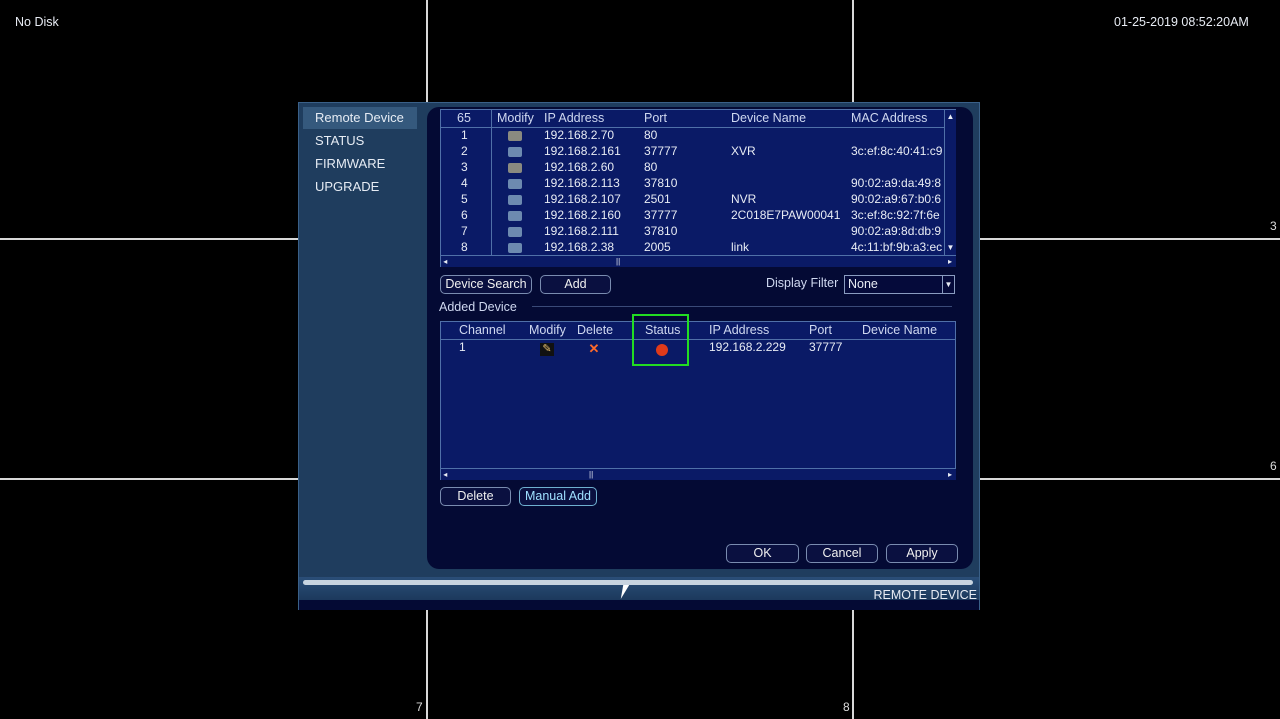  I want to click on added-device-label: Added Device, so click(478, 307).